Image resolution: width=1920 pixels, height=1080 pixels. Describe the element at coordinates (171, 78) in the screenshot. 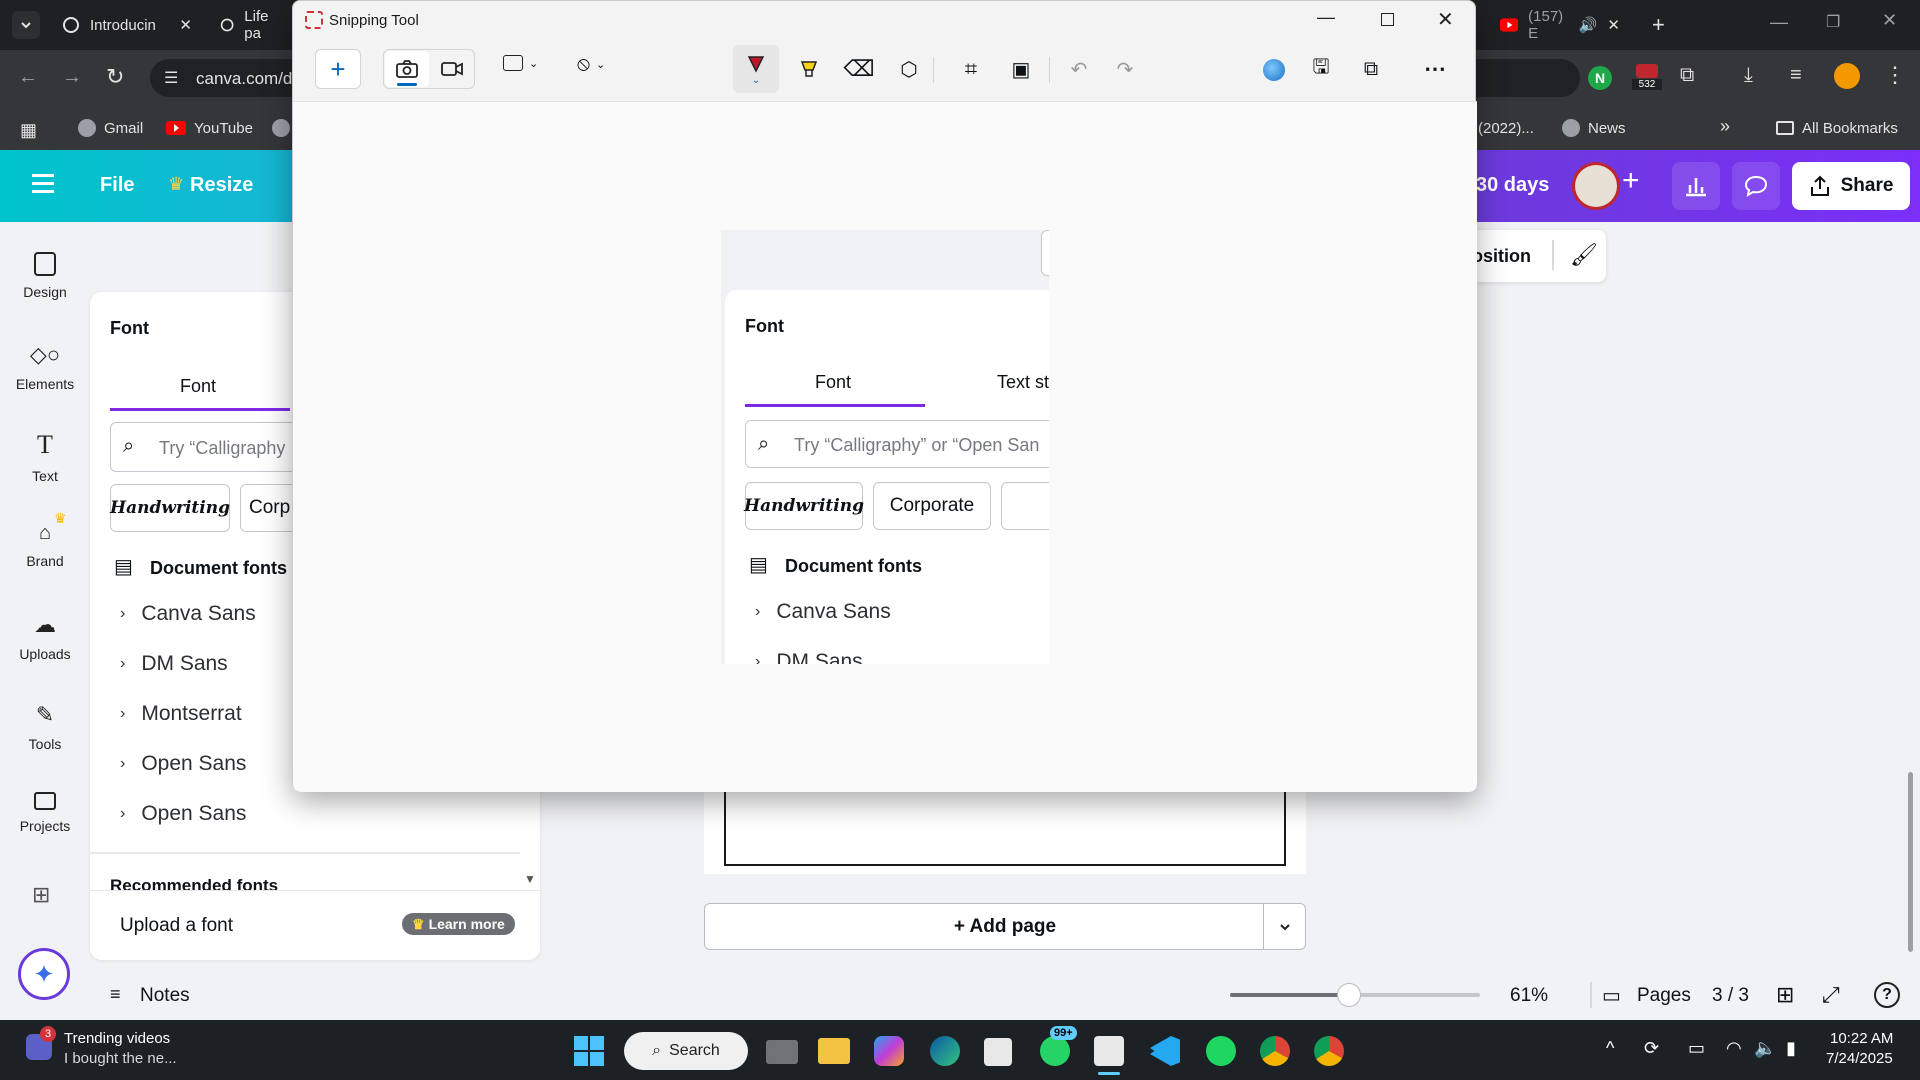

I see `site-info-icon: ☰` at that location.